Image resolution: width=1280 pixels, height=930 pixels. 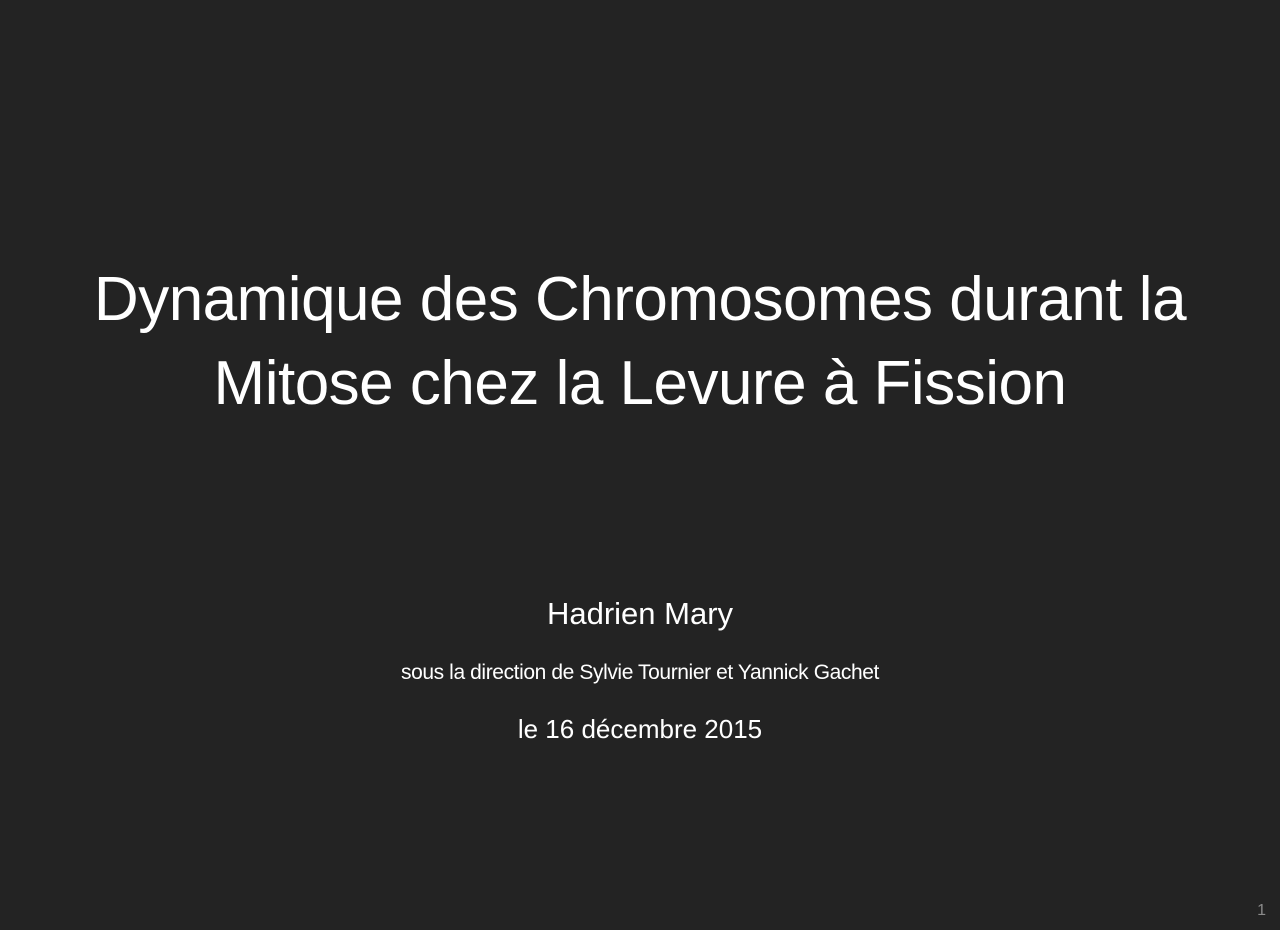 I want to click on presentation-date: le 16 décembre 2015, so click(x=640, y=729).